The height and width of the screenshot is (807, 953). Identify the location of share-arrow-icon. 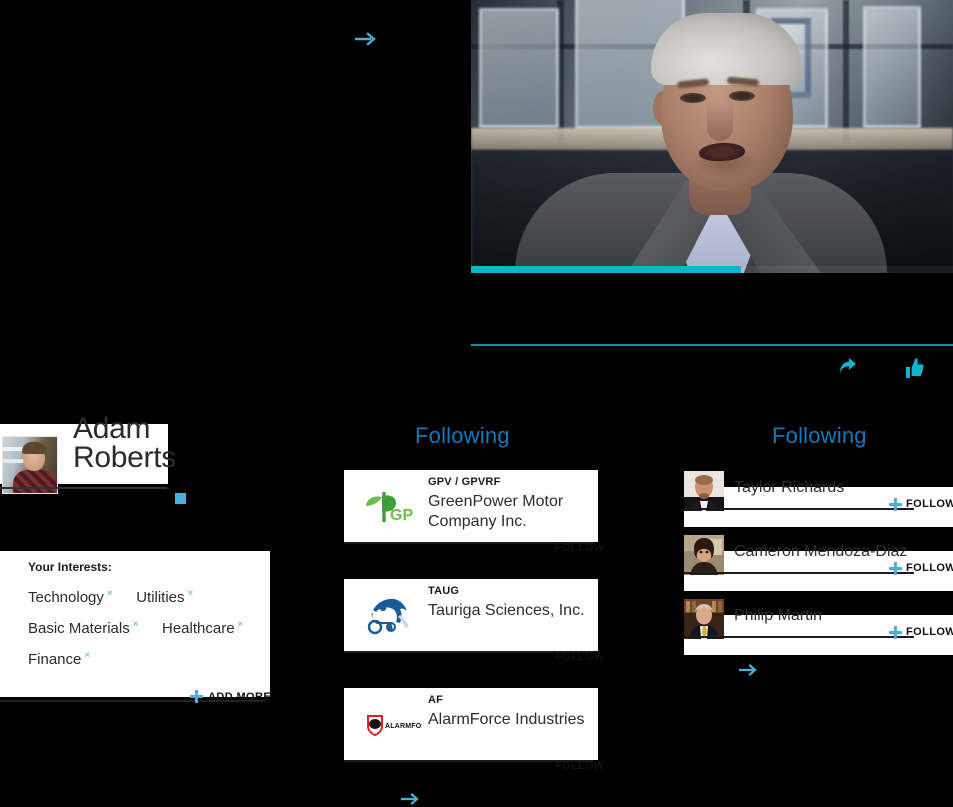
(847, 366).